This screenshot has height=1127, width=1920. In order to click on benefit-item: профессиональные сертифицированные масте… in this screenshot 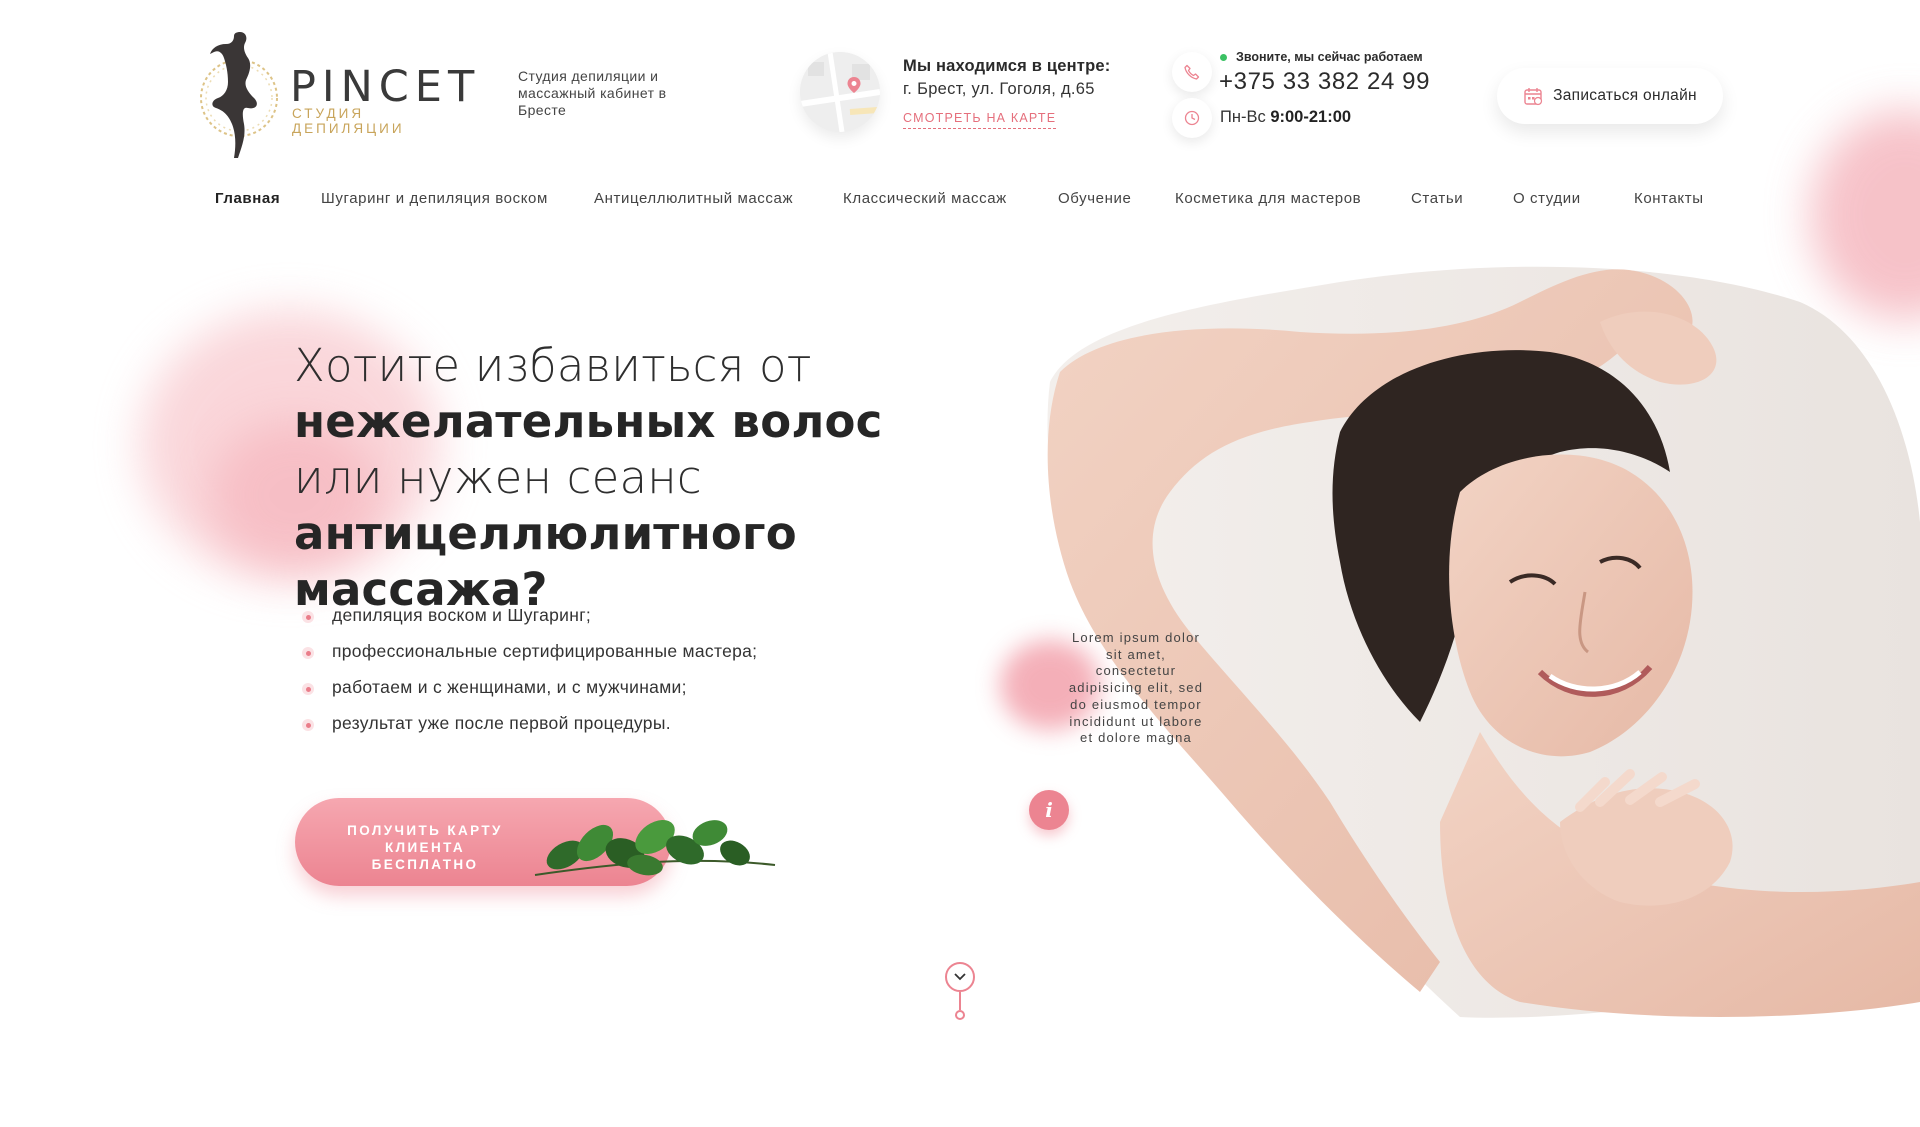, I will do `click(526, 659)`.